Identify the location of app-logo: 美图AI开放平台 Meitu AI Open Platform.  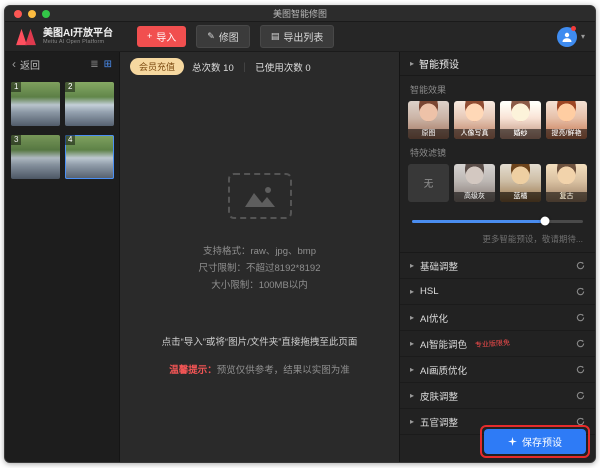
(64, 37).